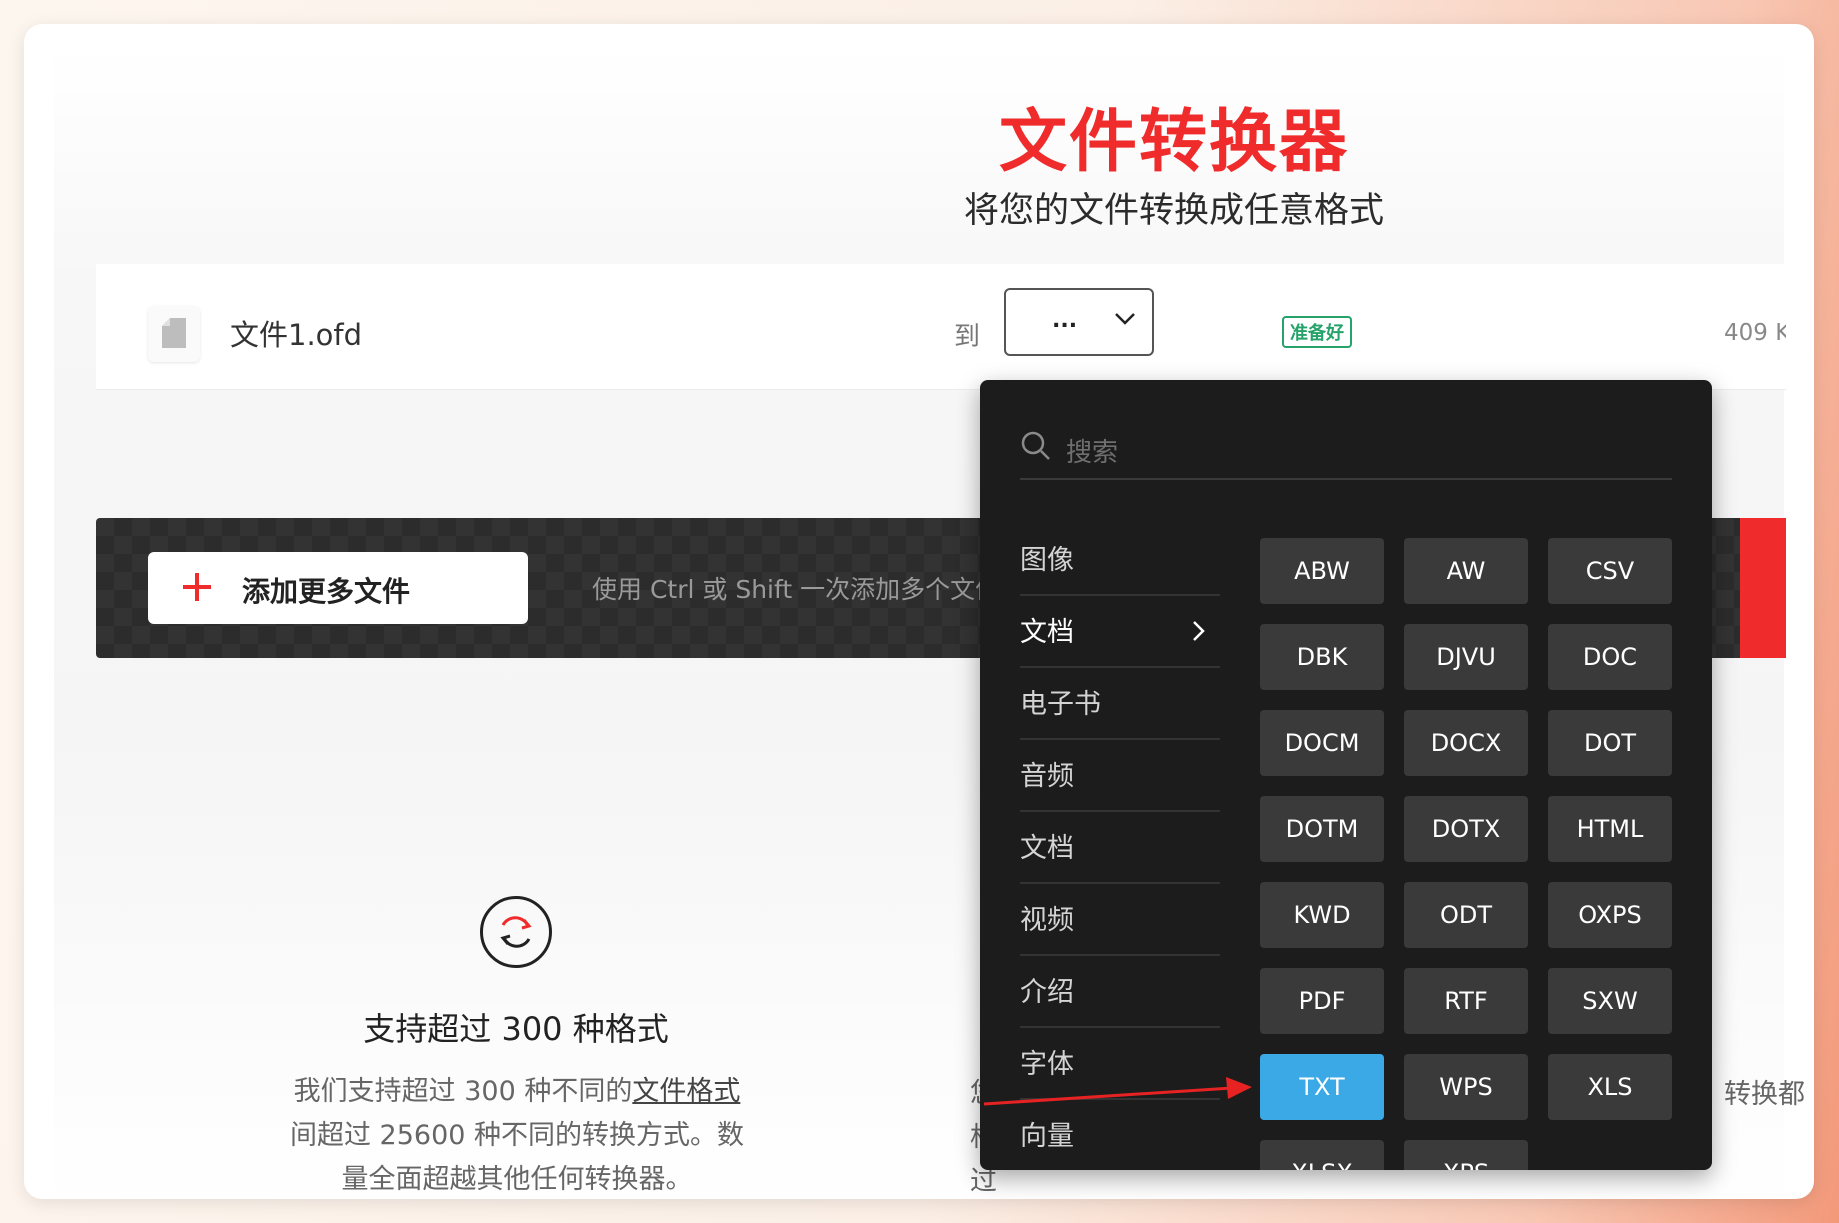 This screenshot has height=1223, width=1839. What do you see at coordinates (1322, 1155) in the screenshot?
I see `format-option-xlsx: XLSX` at bounding box center [1322, 1155].